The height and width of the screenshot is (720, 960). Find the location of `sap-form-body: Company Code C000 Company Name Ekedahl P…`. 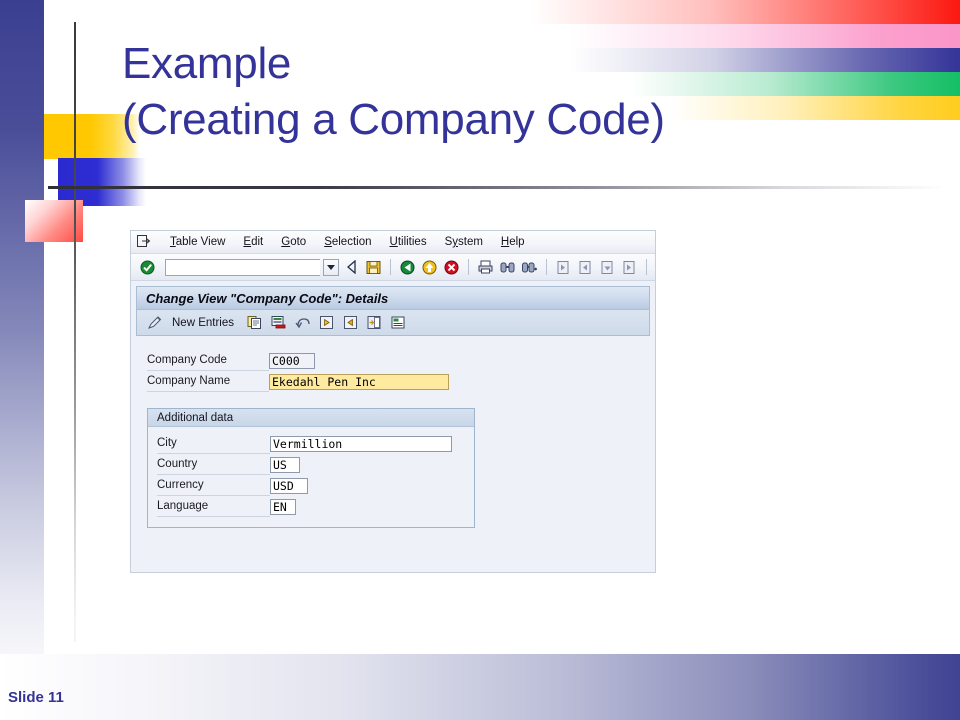

sap-form-body: Company Code C000 Company Name Ekedahl P… is located at coordinates (393, 432).